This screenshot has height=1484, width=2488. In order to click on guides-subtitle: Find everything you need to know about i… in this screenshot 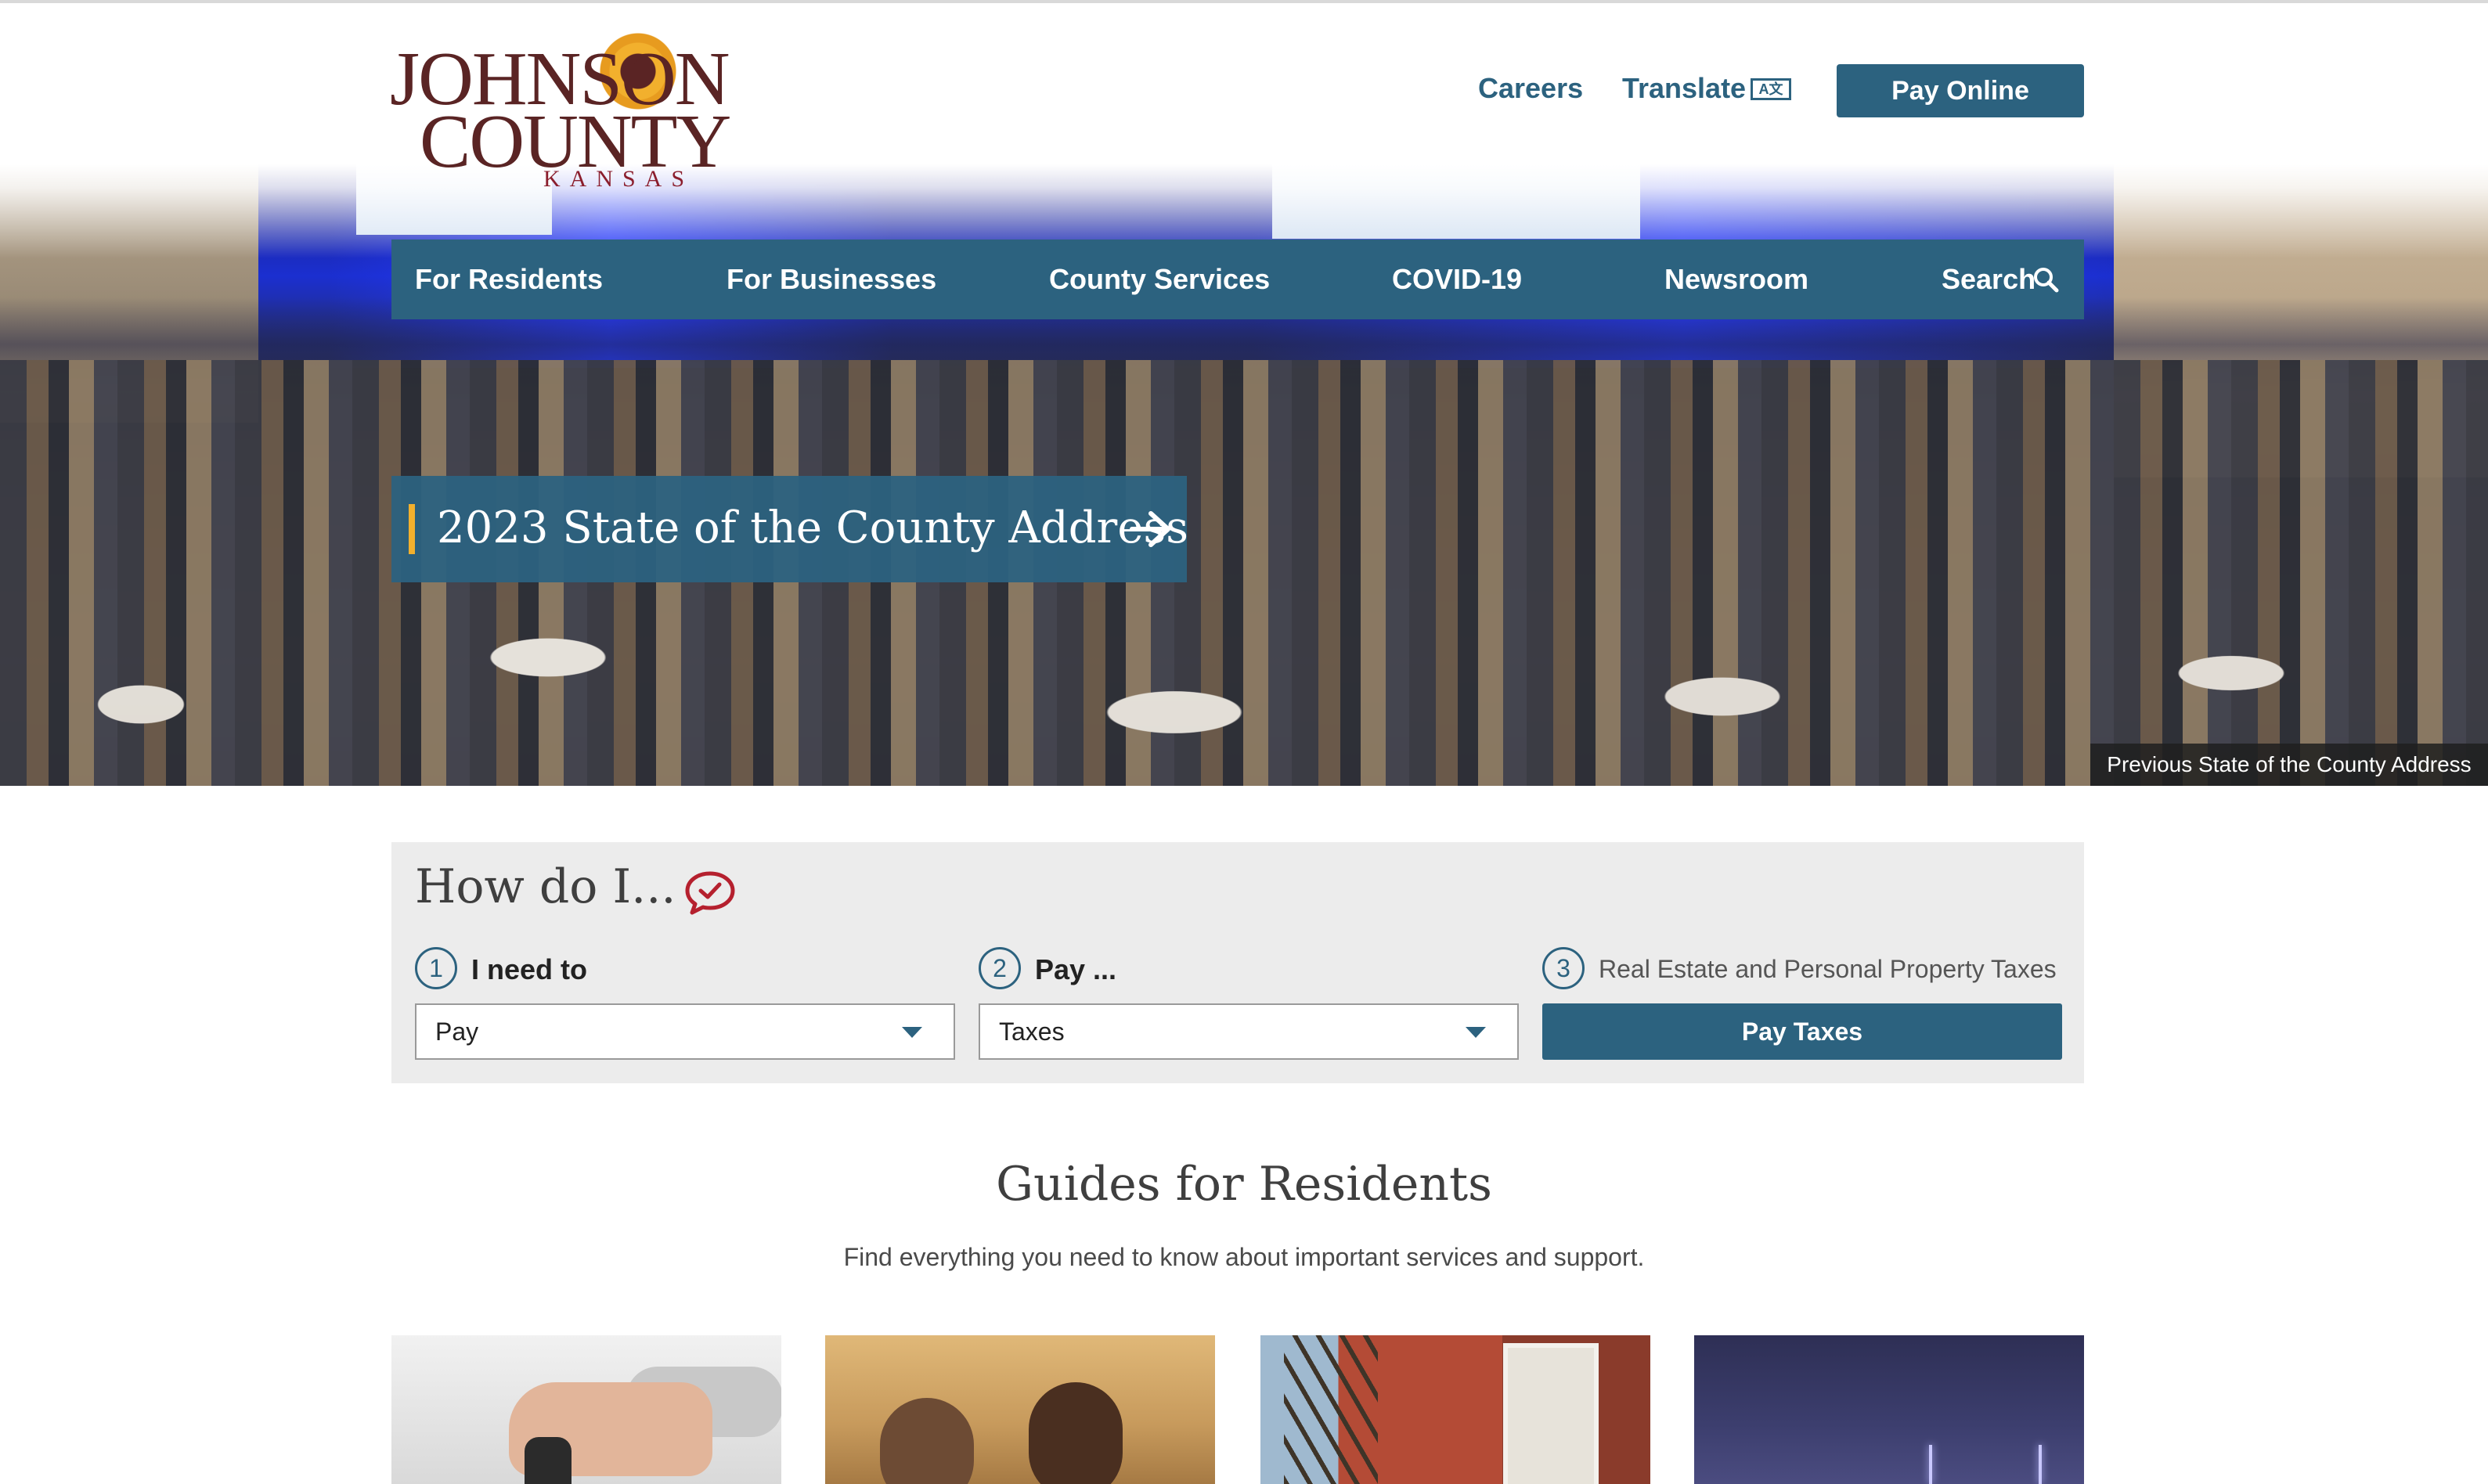, I will do `click(1244, 1257)`.